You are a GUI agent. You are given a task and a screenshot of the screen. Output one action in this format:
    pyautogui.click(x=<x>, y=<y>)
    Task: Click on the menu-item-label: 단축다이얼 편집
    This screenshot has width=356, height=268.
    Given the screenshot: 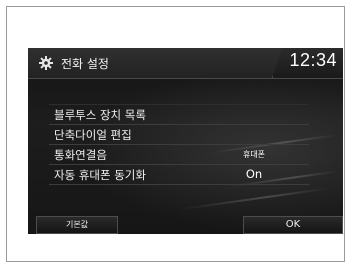 What is the action you would take?
    pyautogui.click(x=93, y=135)
    